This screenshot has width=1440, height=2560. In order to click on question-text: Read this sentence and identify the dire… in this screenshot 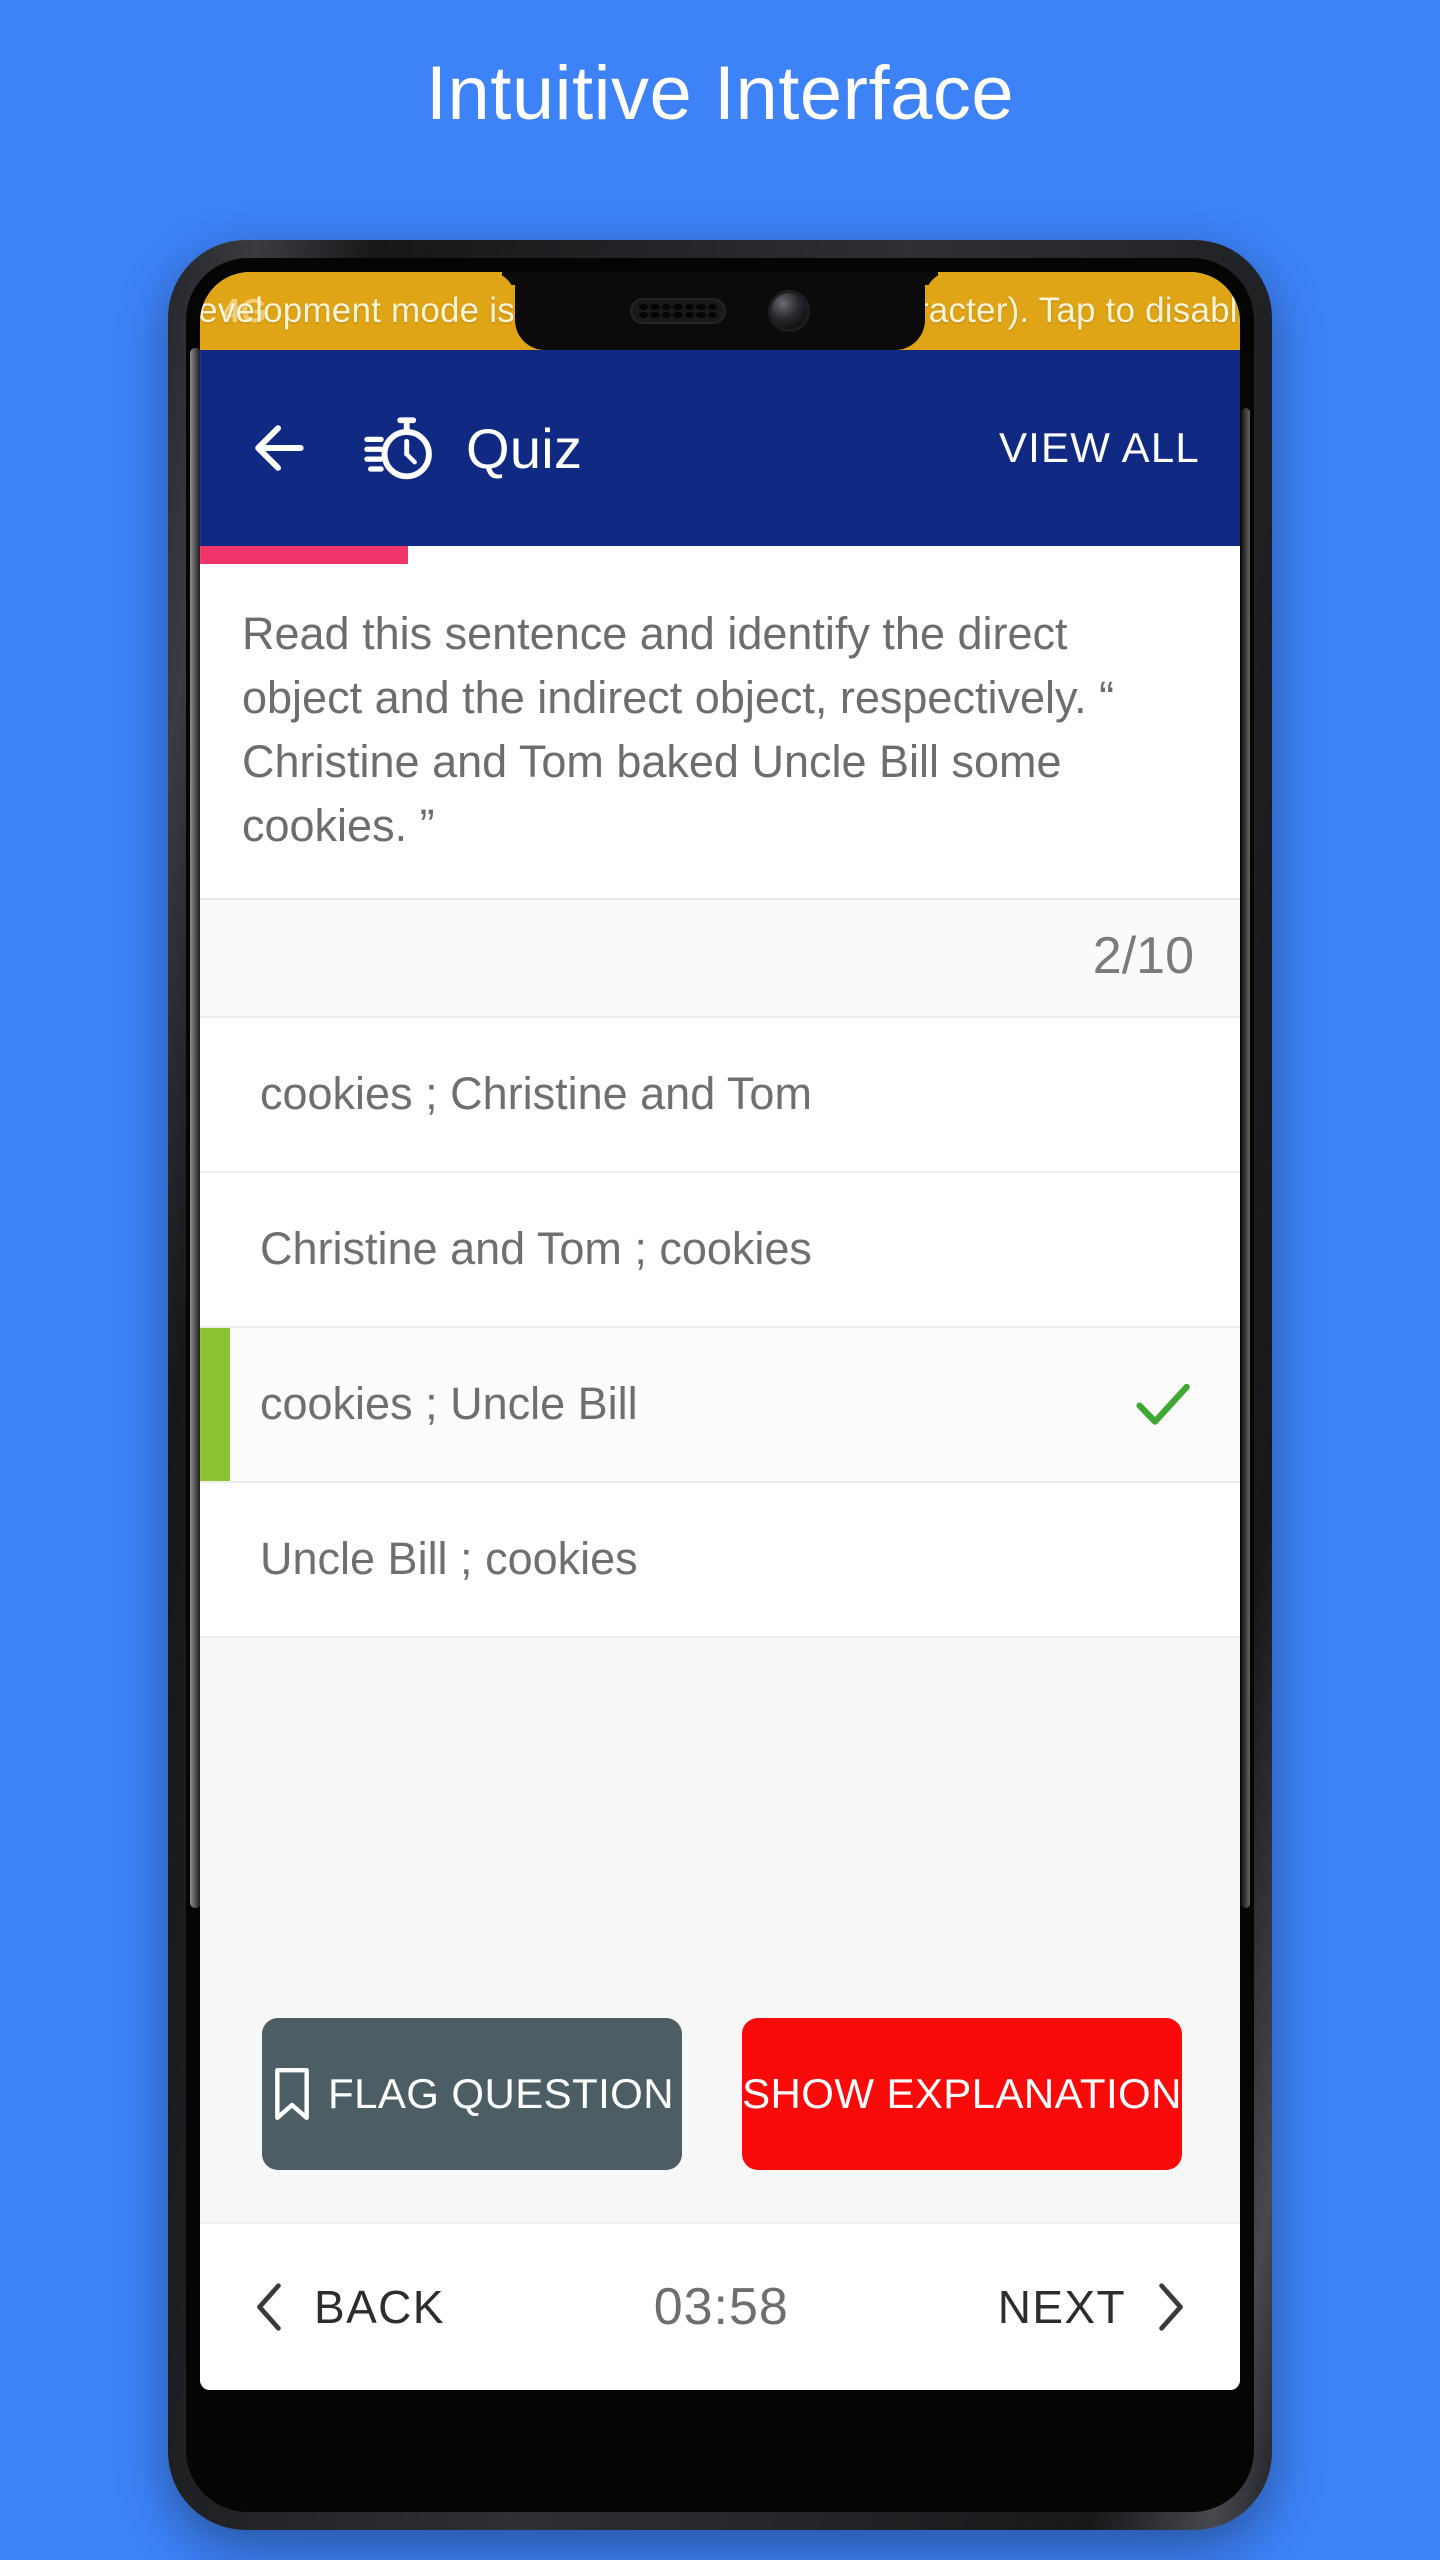, I will do `click(720, 732)`.